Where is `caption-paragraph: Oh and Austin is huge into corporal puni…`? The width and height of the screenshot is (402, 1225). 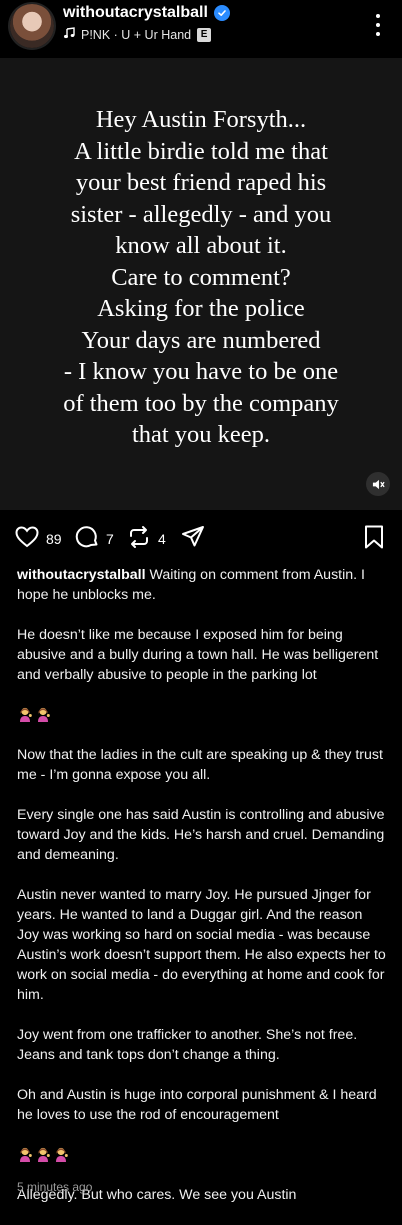
caption-paragraph: Oh and Austin is huge into corporal puni… is located at coordinates (197, 1105).